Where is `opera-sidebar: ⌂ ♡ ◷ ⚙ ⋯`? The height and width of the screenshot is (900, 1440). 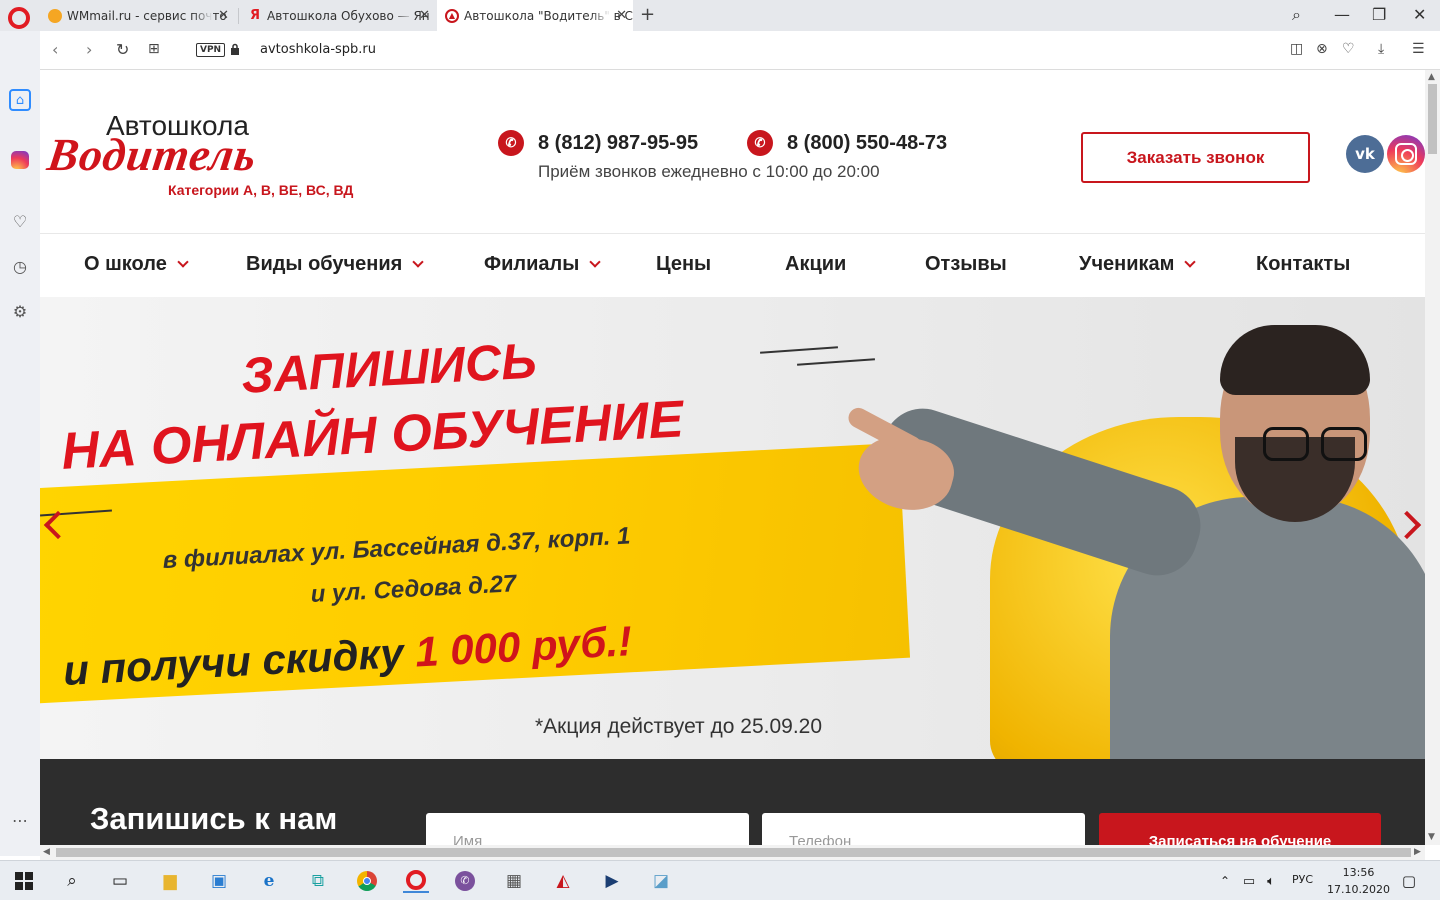 opera-sidebar: ⌂ ♡ ◷ ⚙ ⋯ is located at coordinates (20, 443).